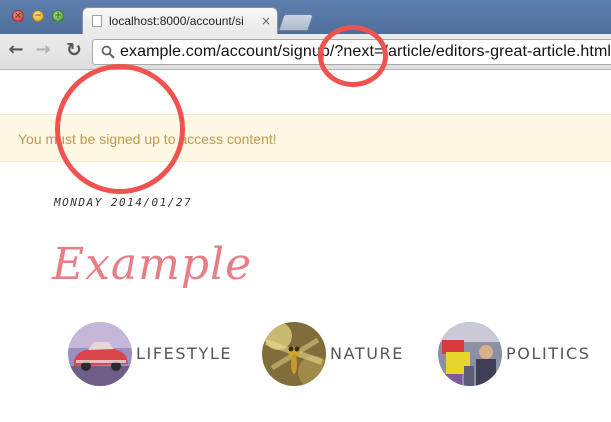 The width and height of the screenshot is (611, 422). Describe the element at coordinates (470, 354) in the screenshot. I see `politics-thumbnail` at that location.